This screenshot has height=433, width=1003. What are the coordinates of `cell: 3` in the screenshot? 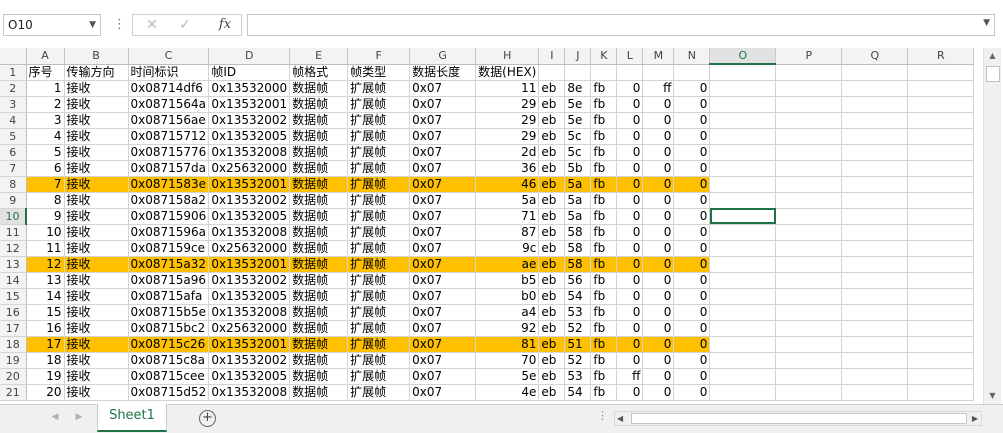 It's located at (45, 120).